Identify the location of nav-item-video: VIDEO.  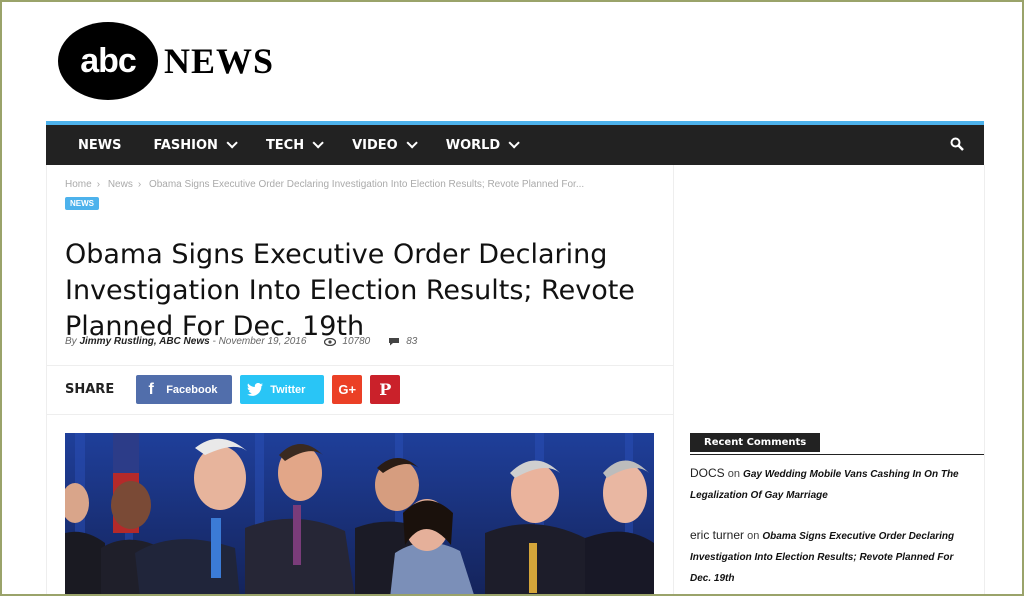
(385, 145).